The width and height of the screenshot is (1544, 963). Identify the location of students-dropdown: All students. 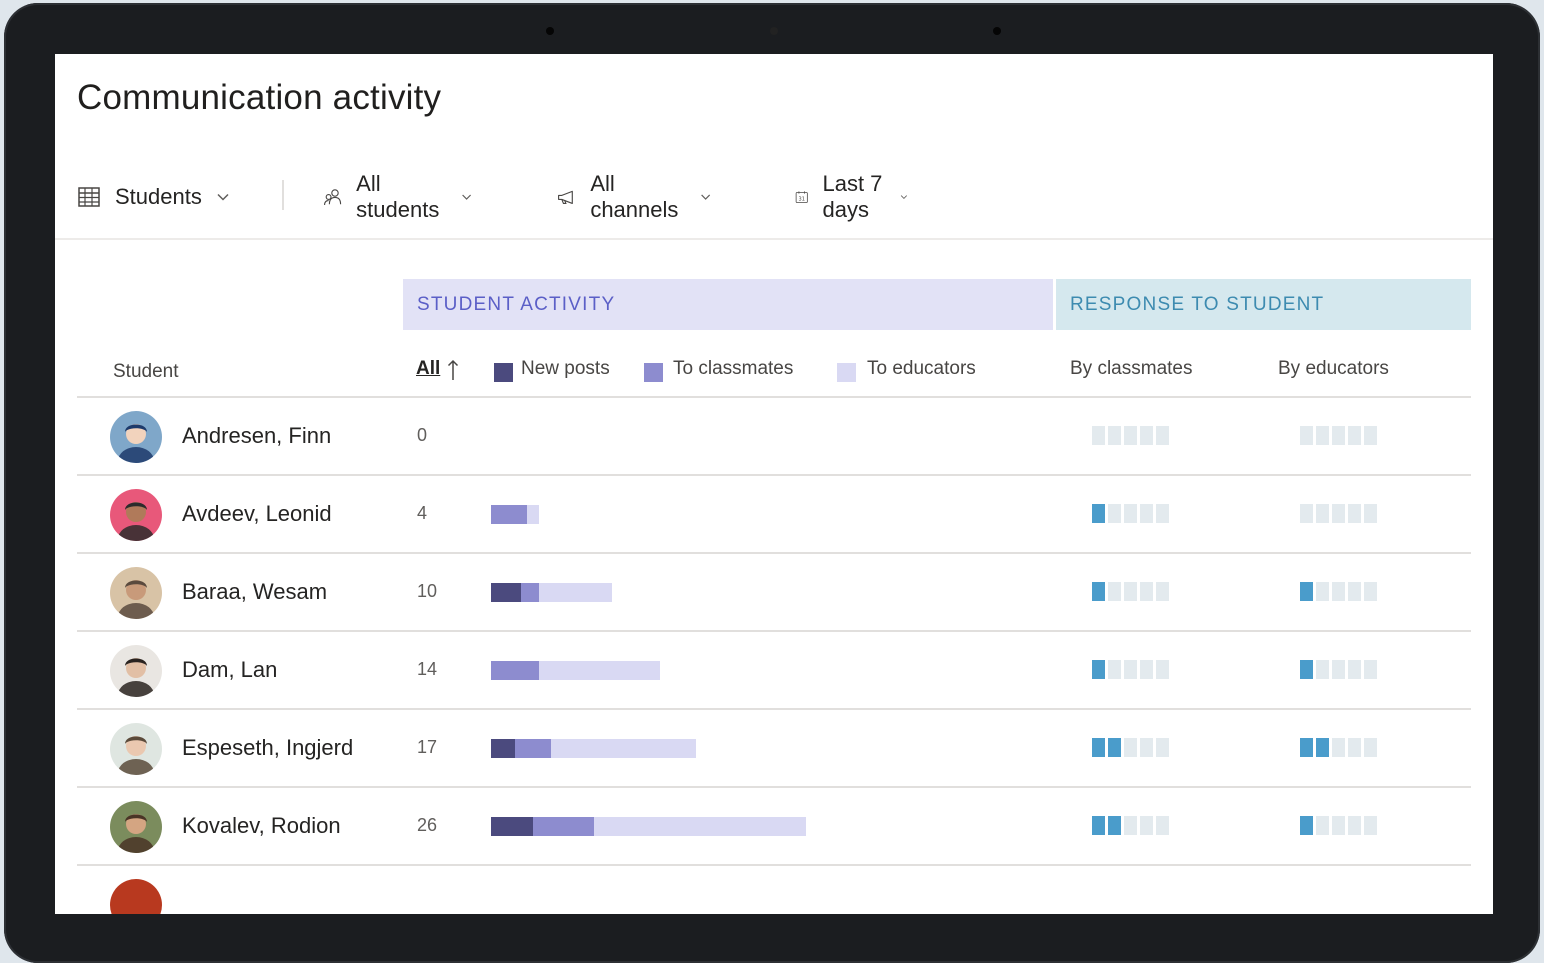
(397, 196).